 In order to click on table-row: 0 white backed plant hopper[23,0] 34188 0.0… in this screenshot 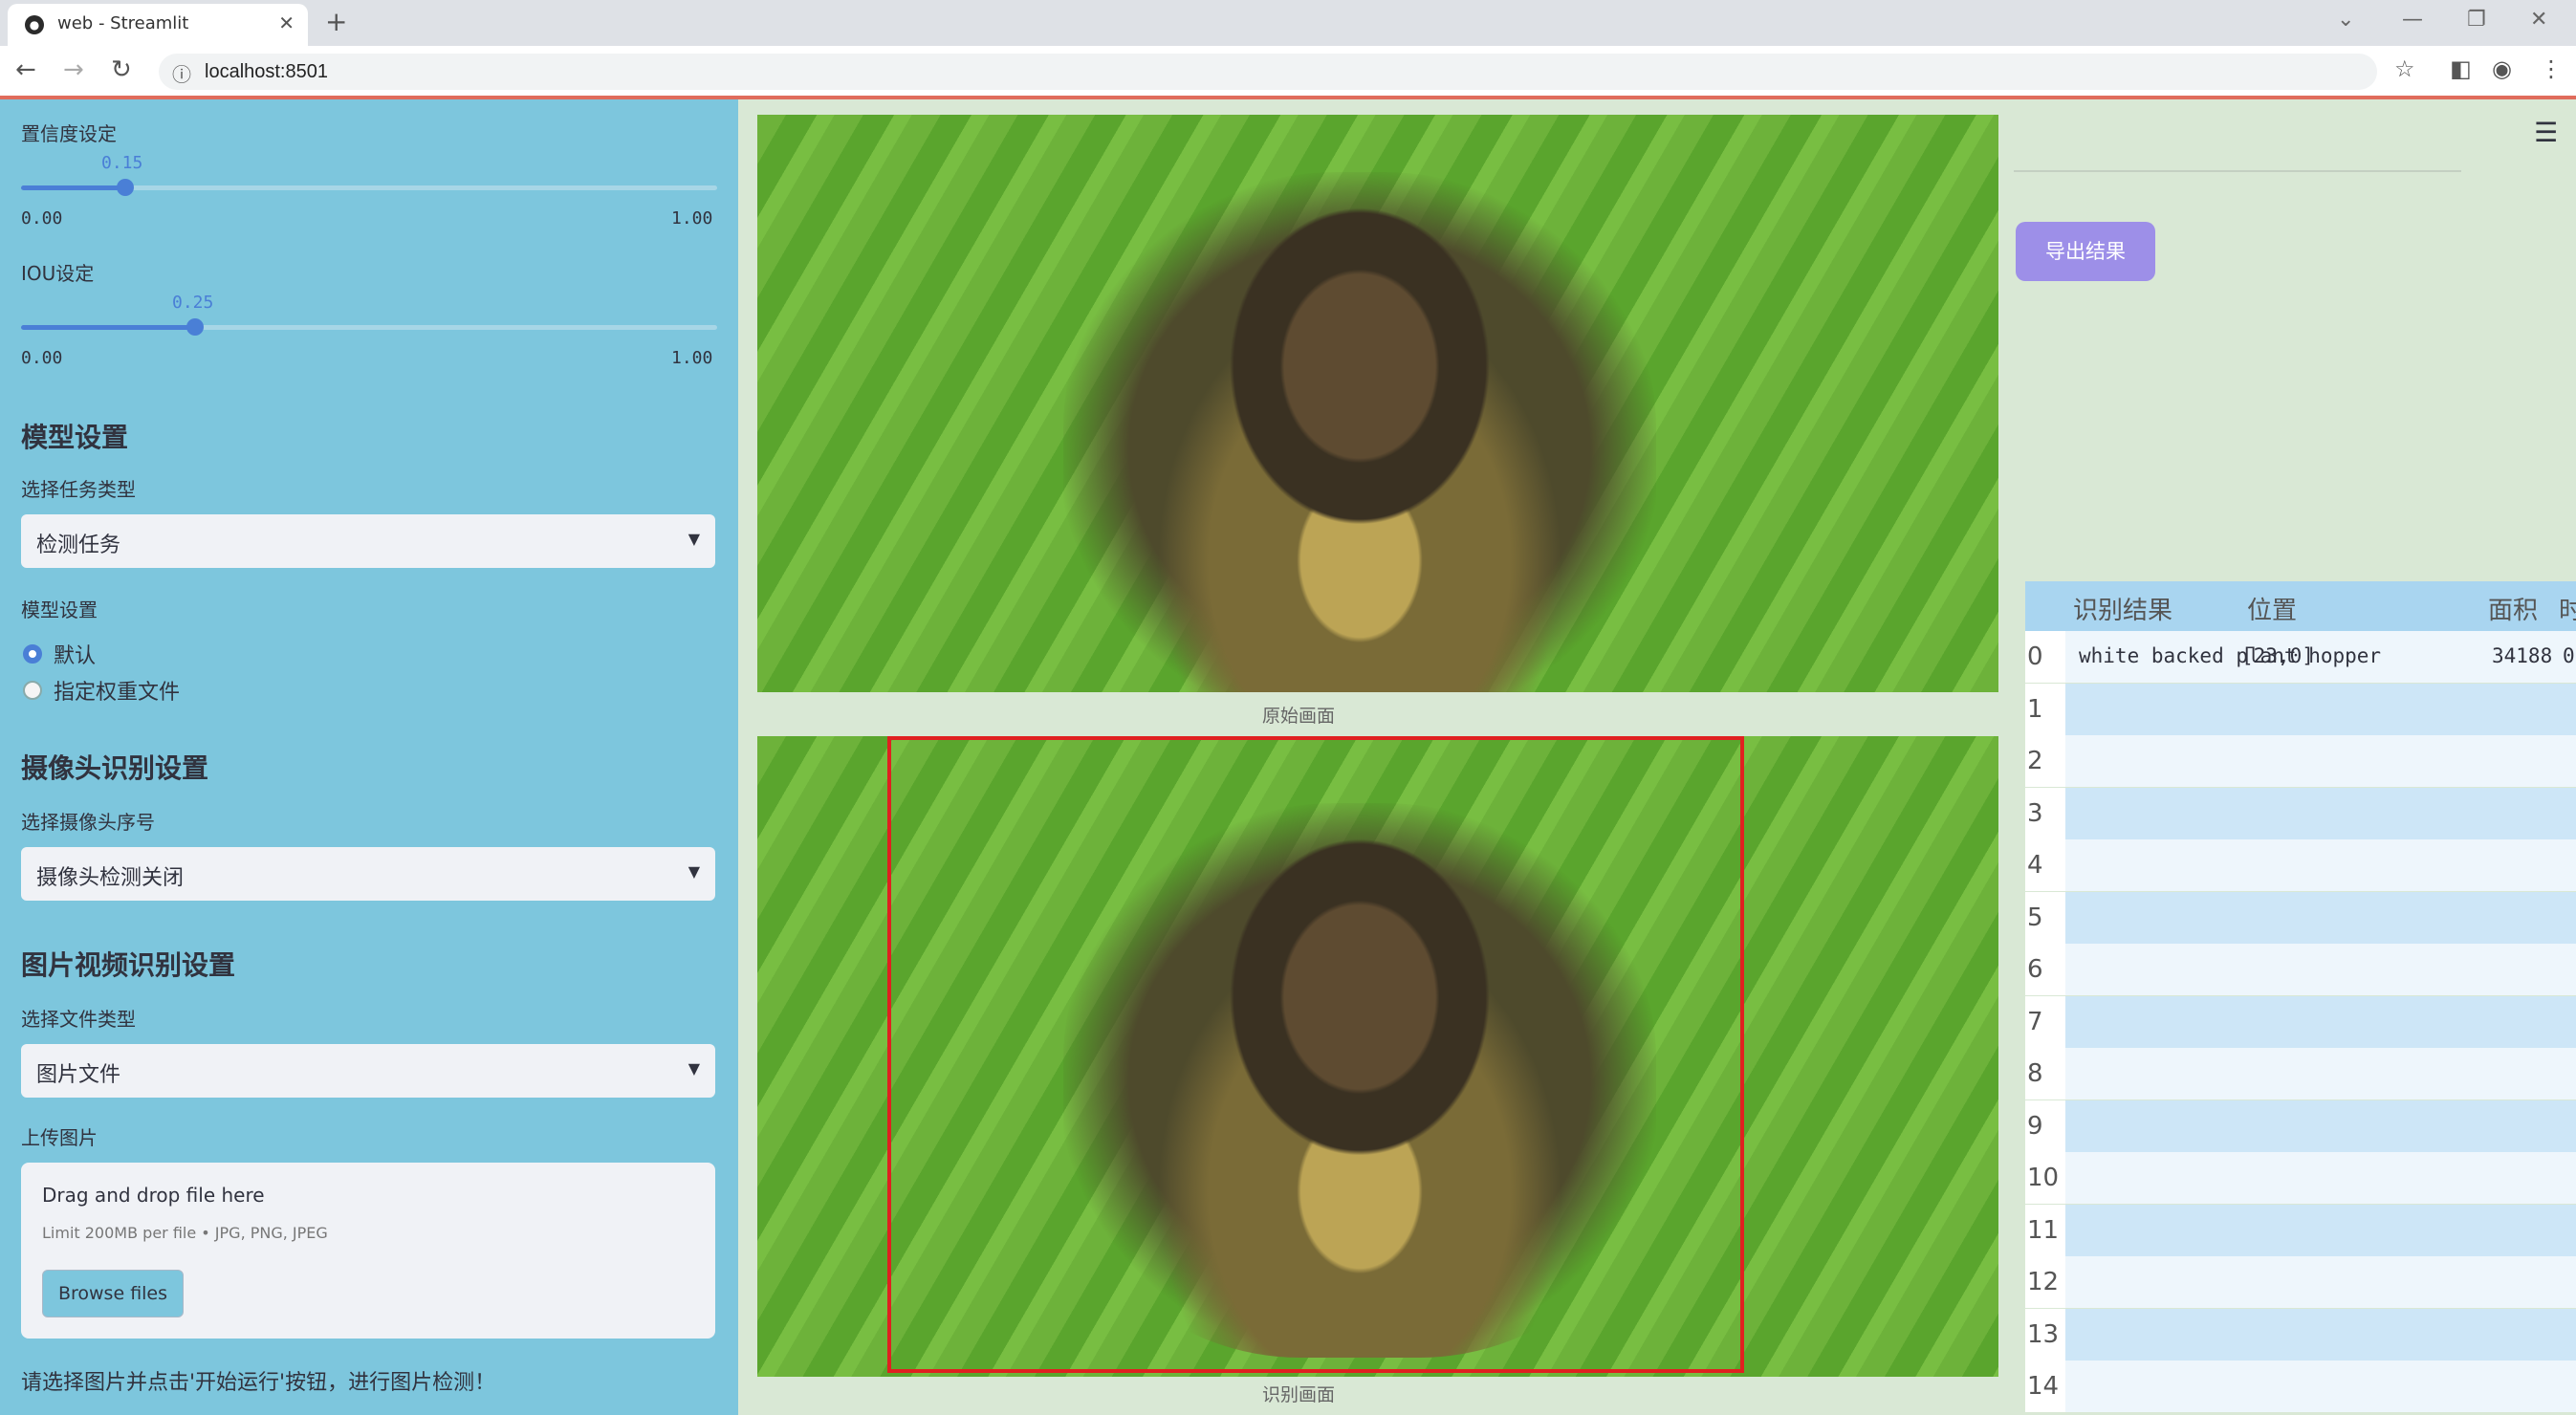, I will do `click(2300, 657)`.